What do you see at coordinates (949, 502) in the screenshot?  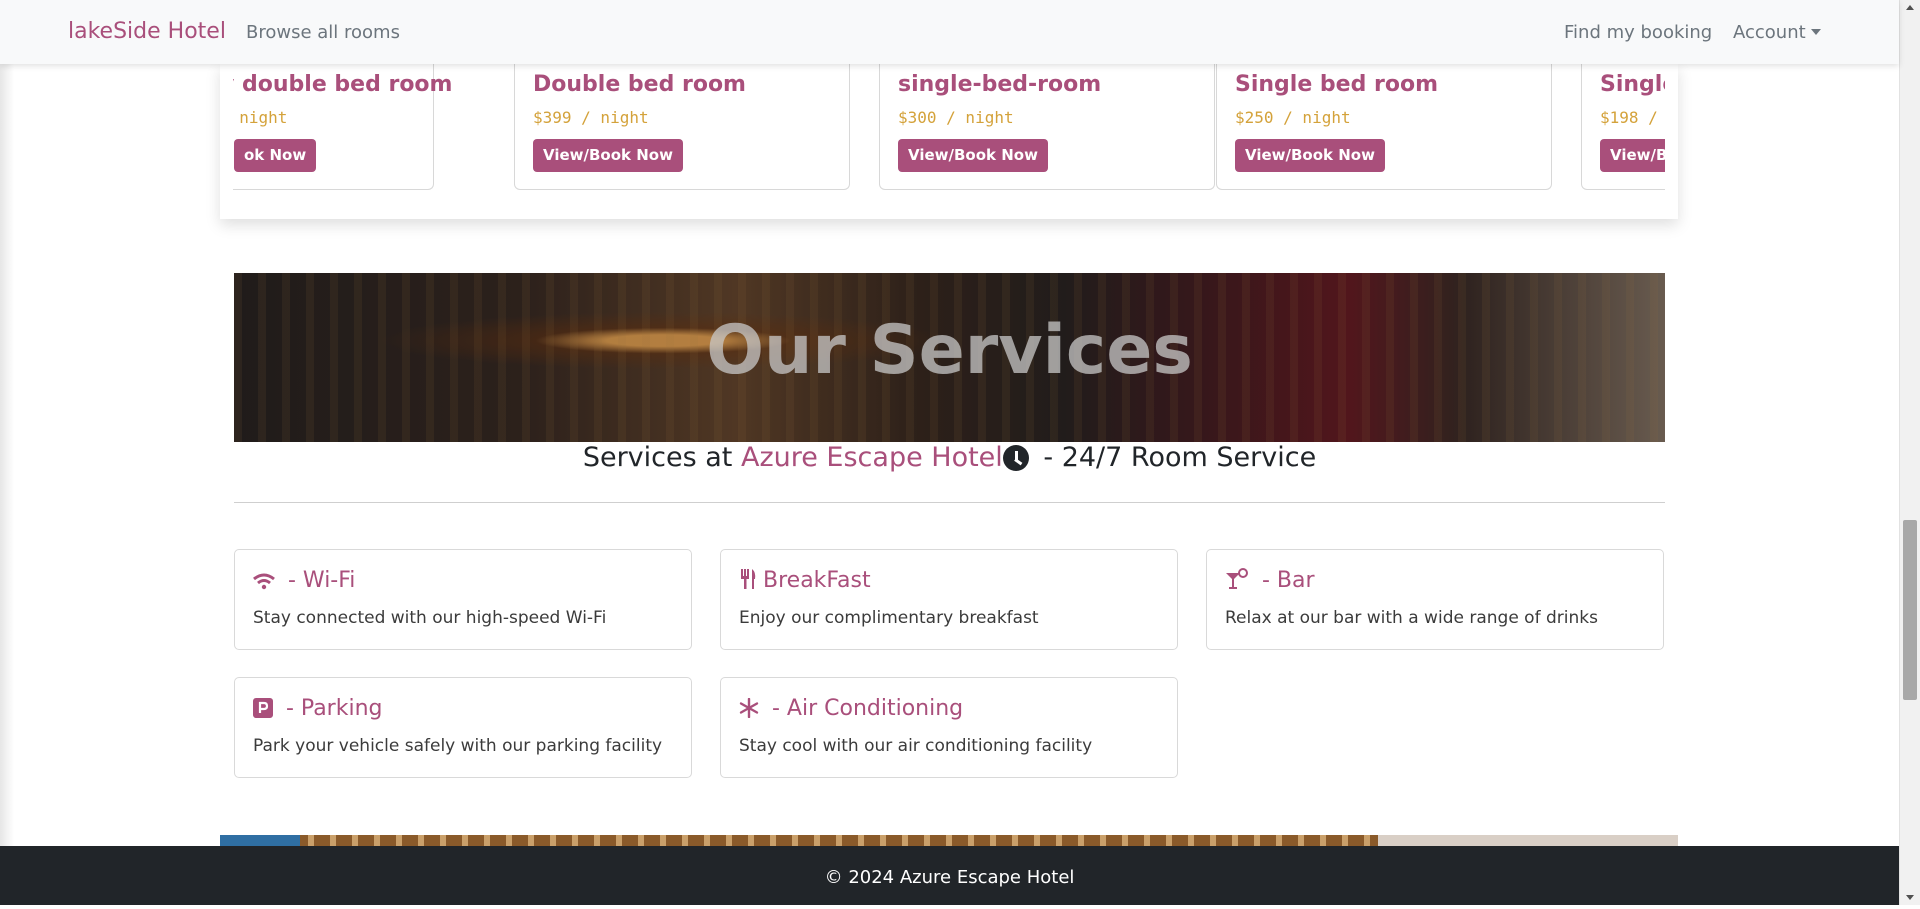 I see `section-divider` at bounding box center [949, 502].